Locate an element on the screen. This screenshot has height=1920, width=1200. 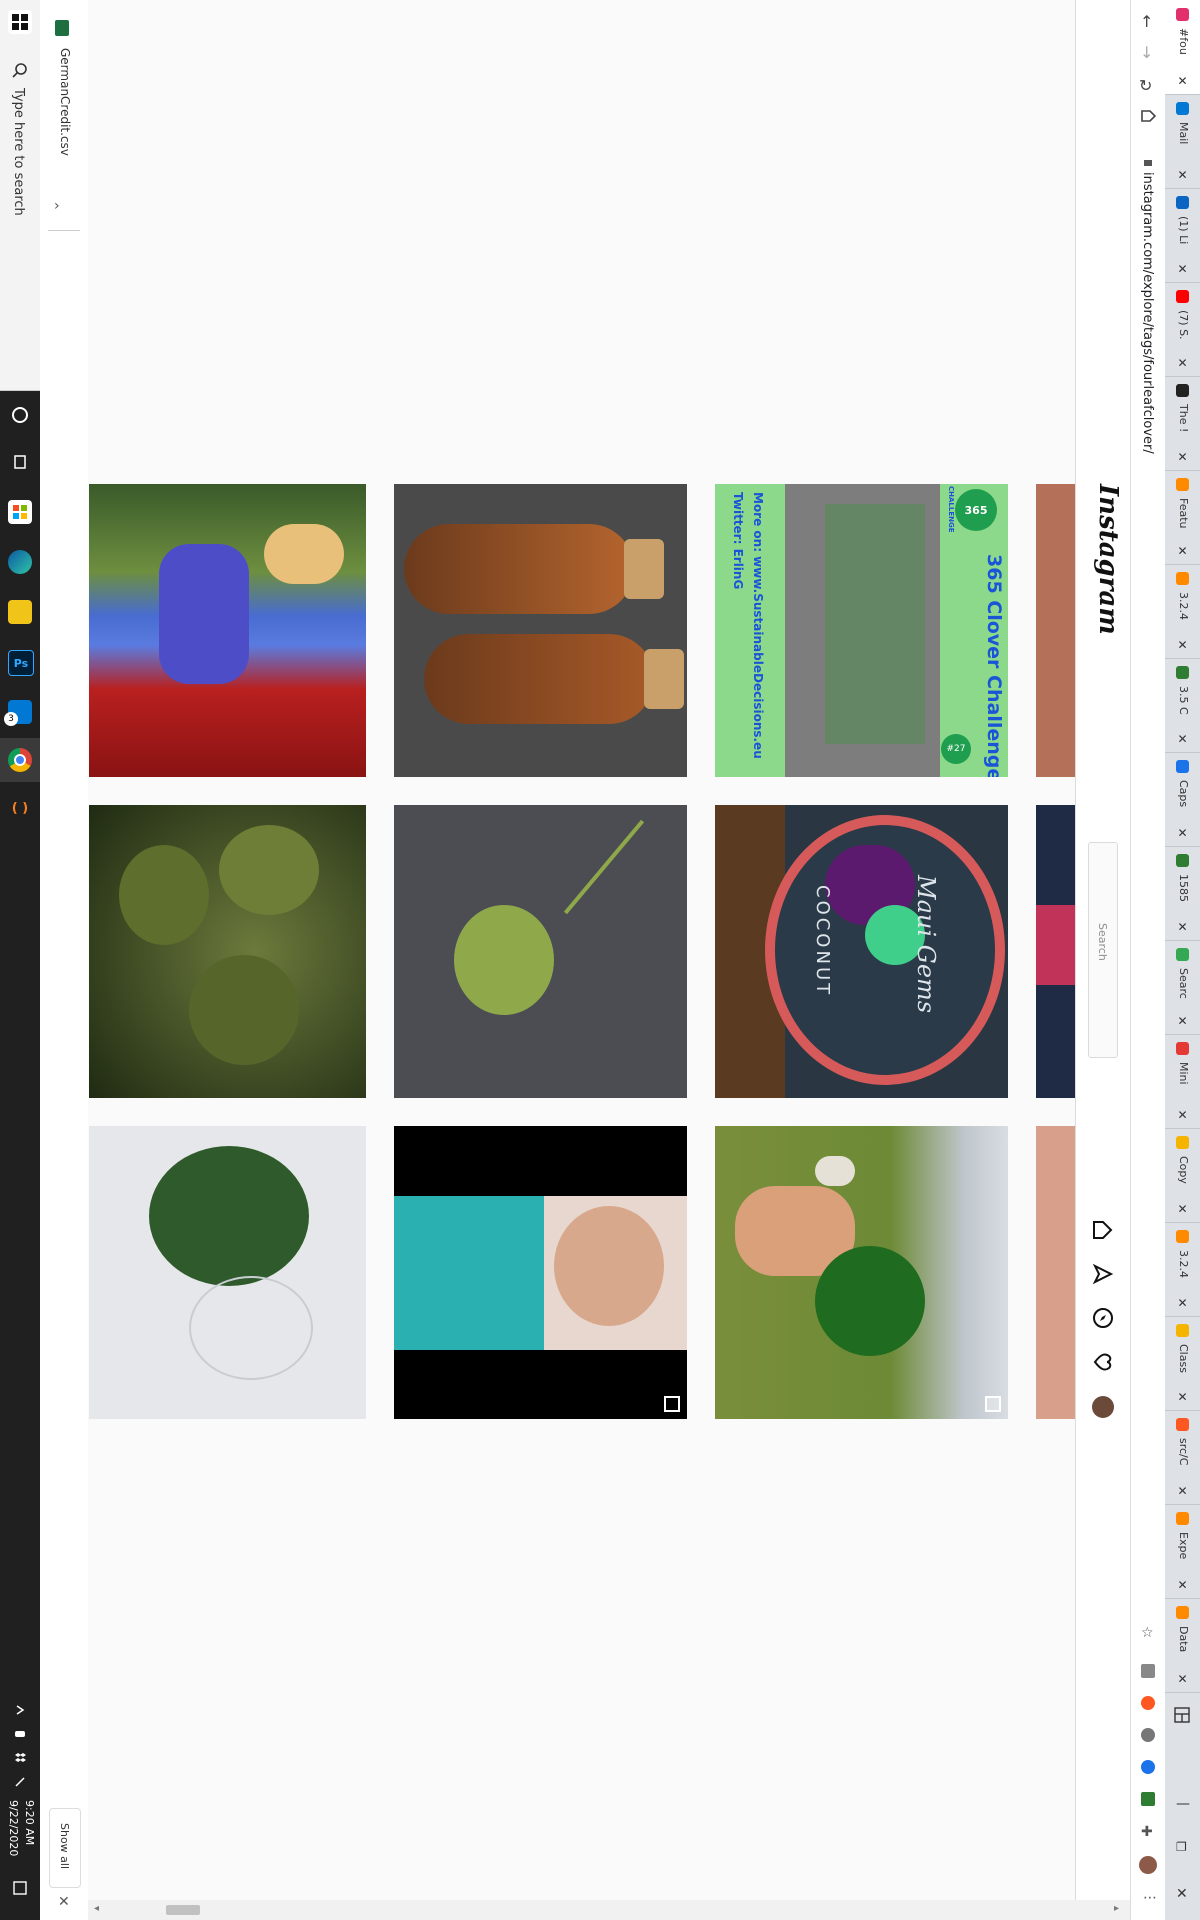
show-all-button: Show all is located at coordinates (65, 1848).